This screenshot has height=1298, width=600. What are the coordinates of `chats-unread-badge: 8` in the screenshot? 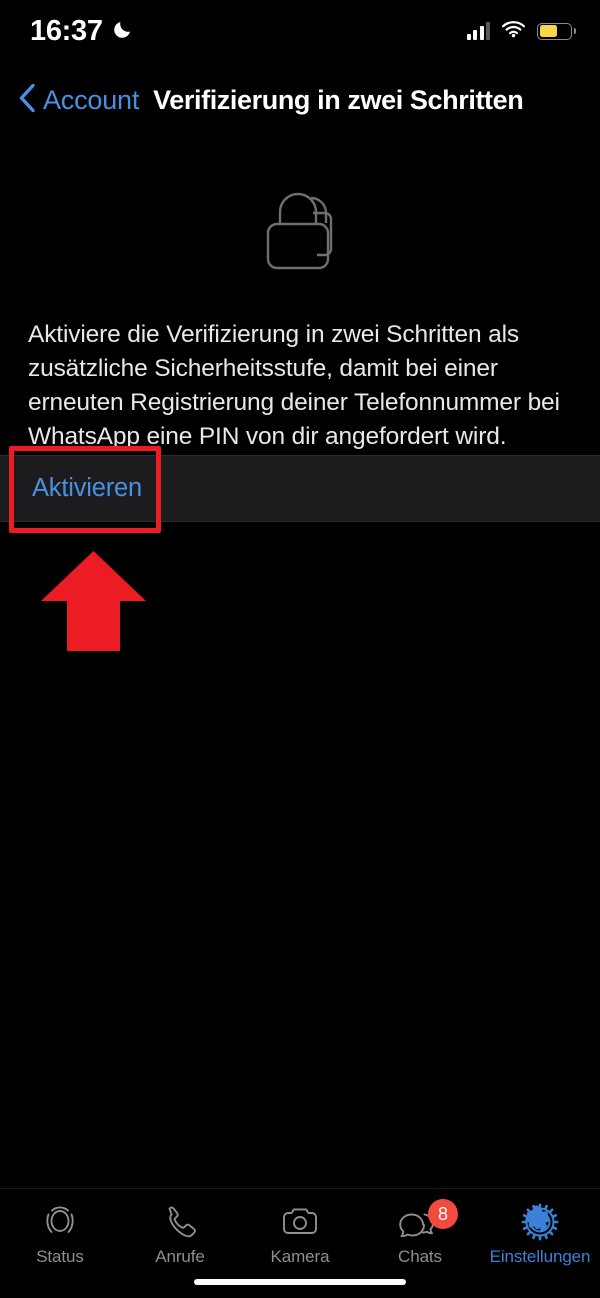 It's located at (443, 1214).